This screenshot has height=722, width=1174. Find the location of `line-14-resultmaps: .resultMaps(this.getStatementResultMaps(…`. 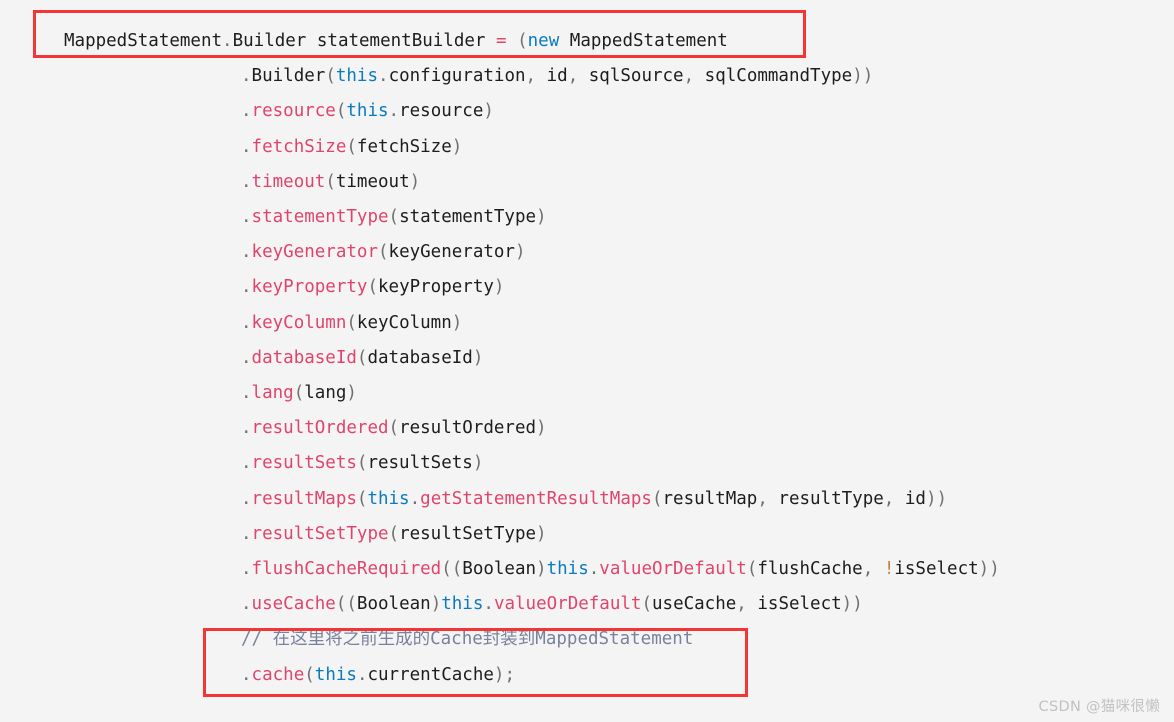

line-14-resultmaps: .resultMaps(this.getStatementResultMaps(… is located at coordinates (594, 499).